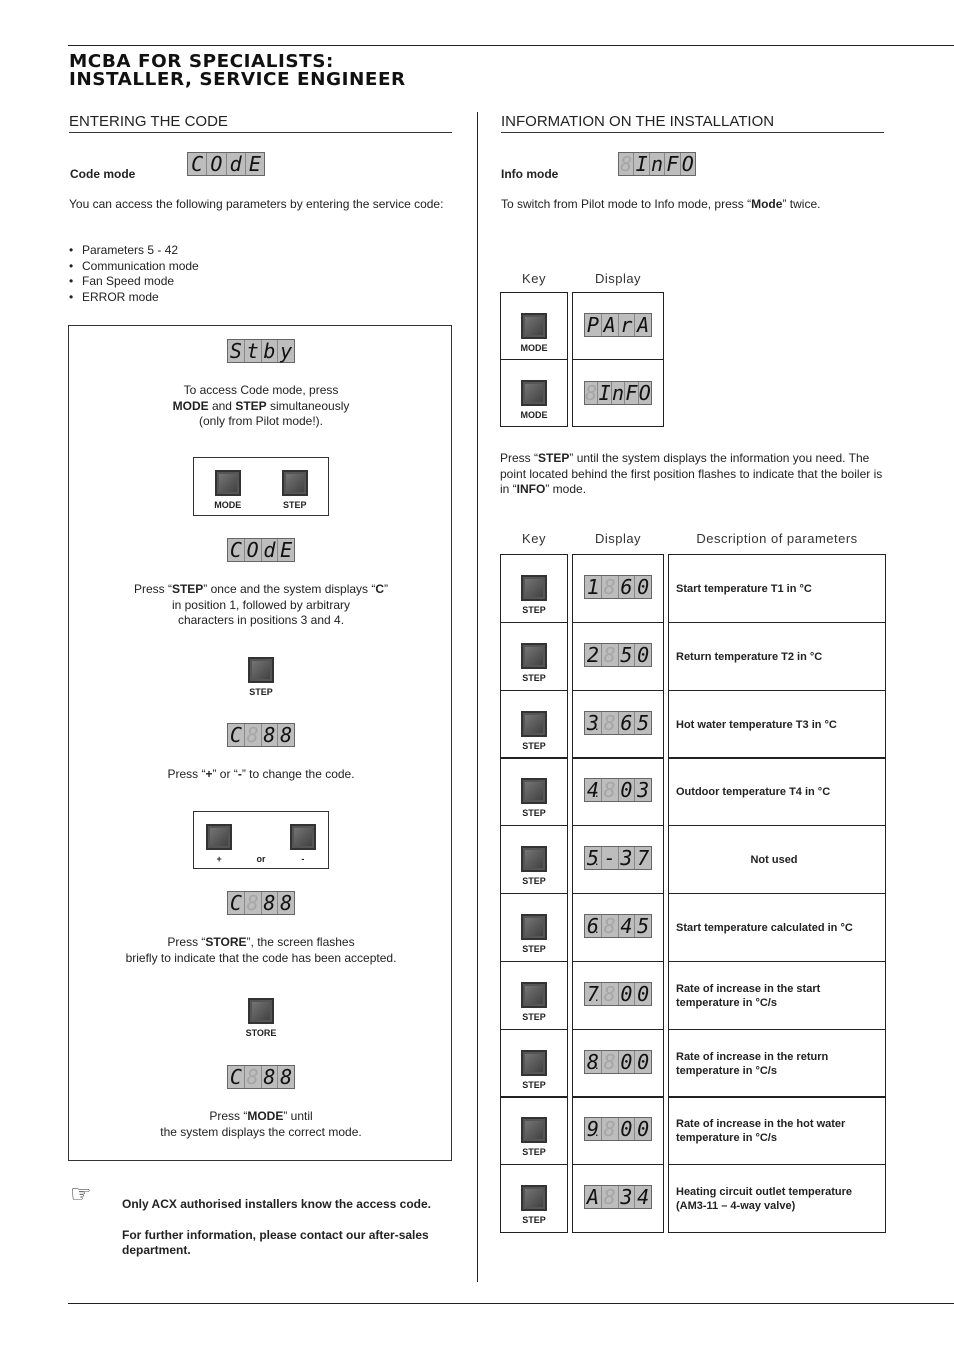 Image resolution: width=954 pixels, height=1351 pixels. What do you see at coordinates (302, 837) in the screenshot?
I see `minus-button` at bounding box center [302, 837].